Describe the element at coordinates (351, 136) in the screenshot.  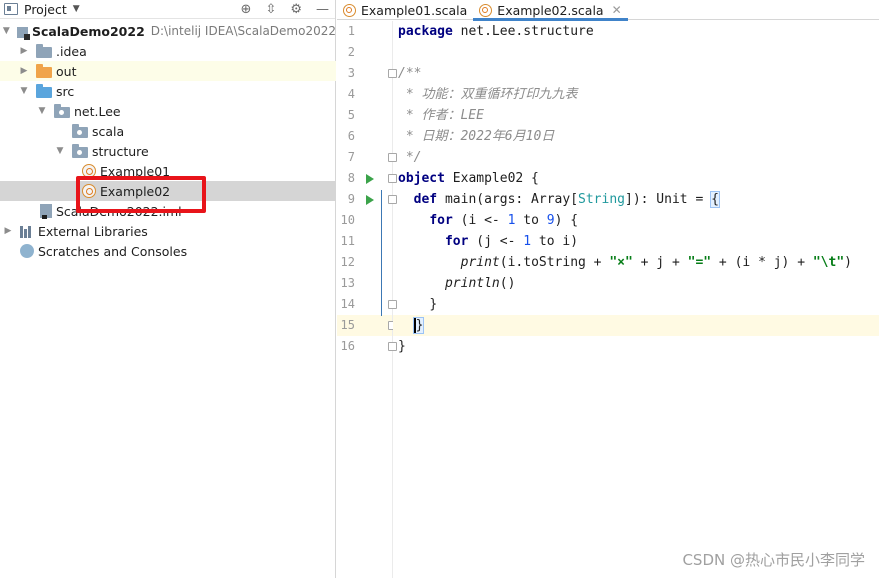
I see `line-number: 6` at that location.